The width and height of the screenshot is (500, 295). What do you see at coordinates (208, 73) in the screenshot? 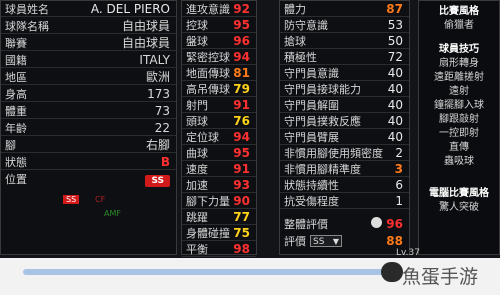
I see `attr-label: 地面傳球` at bounding box center [208, 73].